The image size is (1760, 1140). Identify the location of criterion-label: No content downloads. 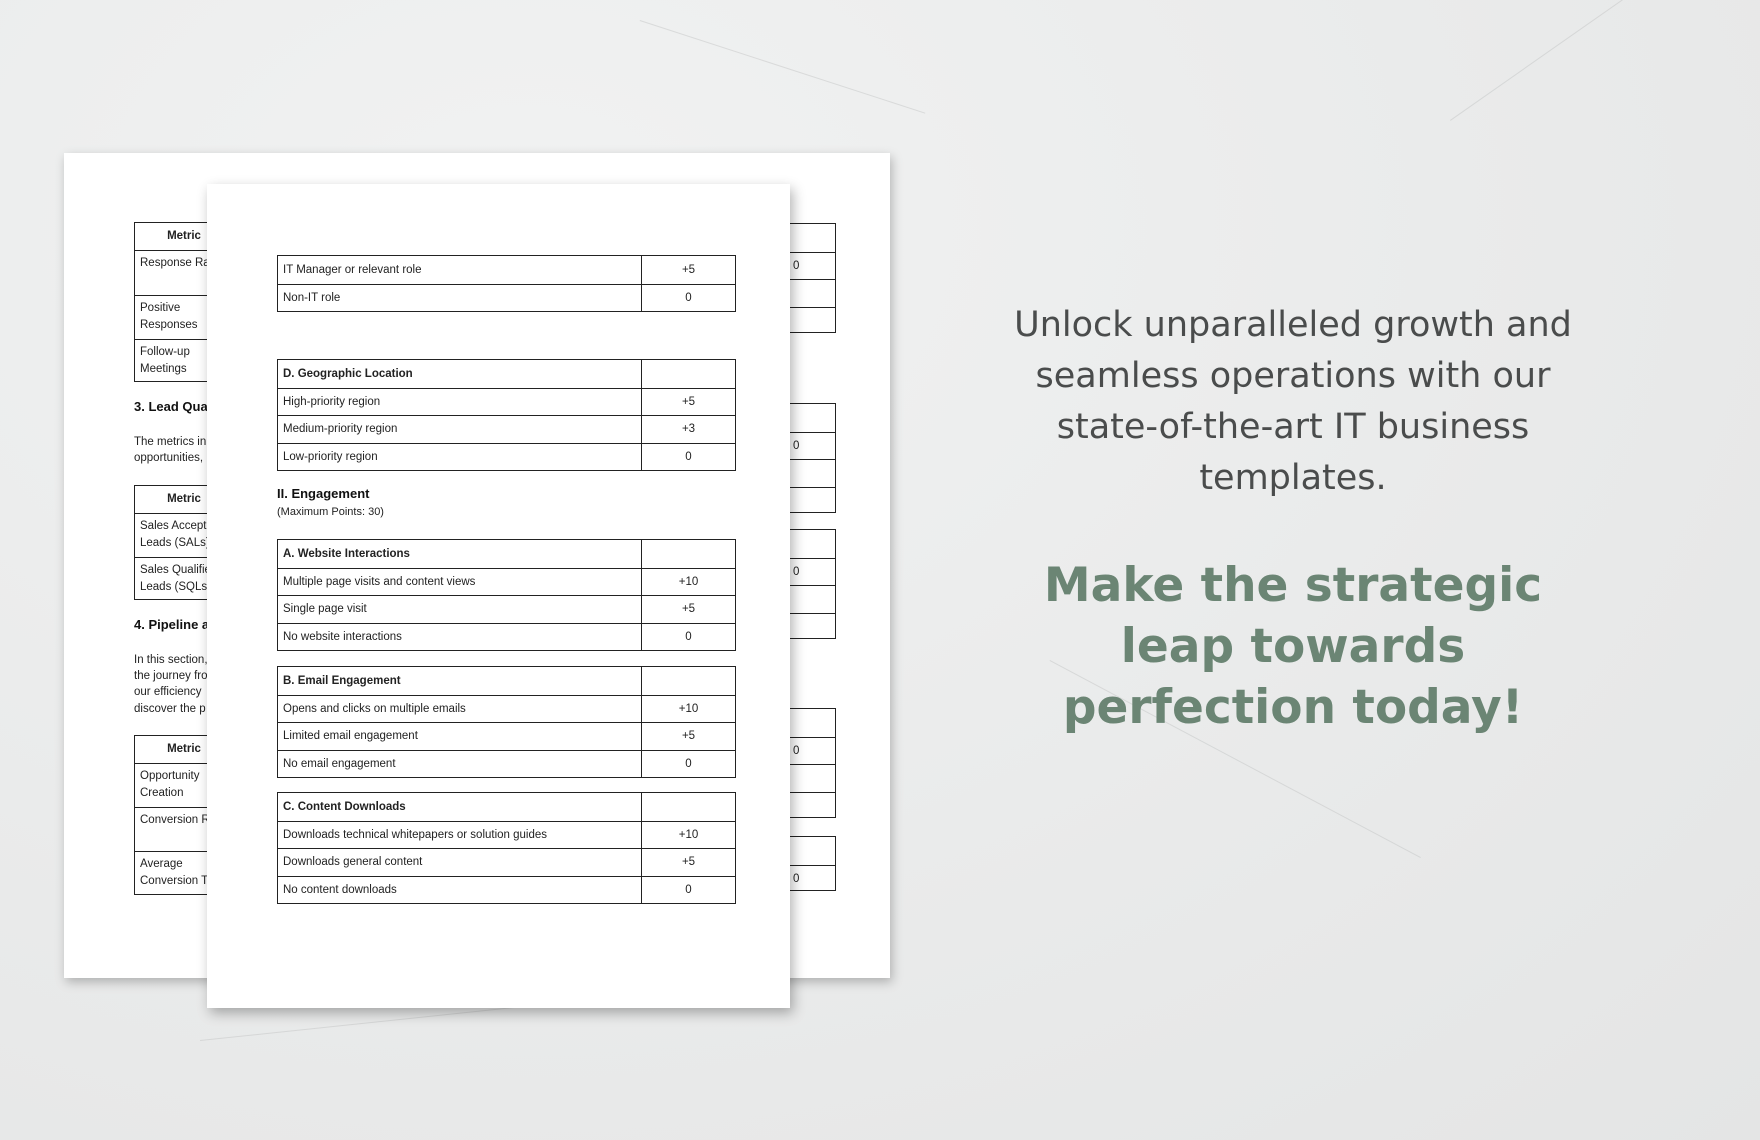
(340, 889).